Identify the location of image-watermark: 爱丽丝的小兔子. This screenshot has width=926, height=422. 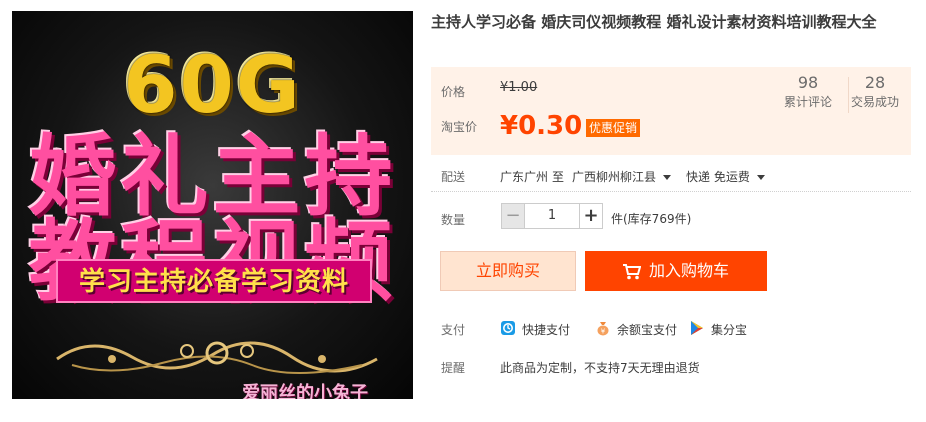
(305, 391).